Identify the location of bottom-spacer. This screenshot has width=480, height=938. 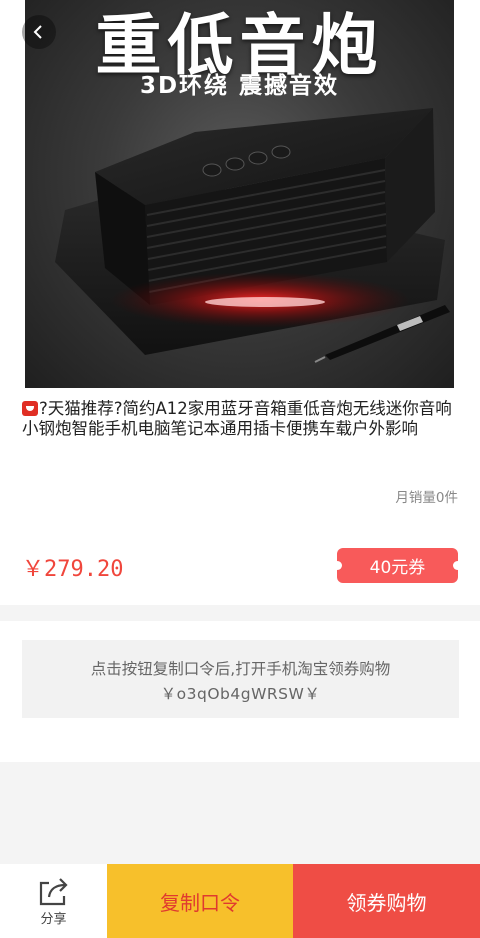
(240, 813).